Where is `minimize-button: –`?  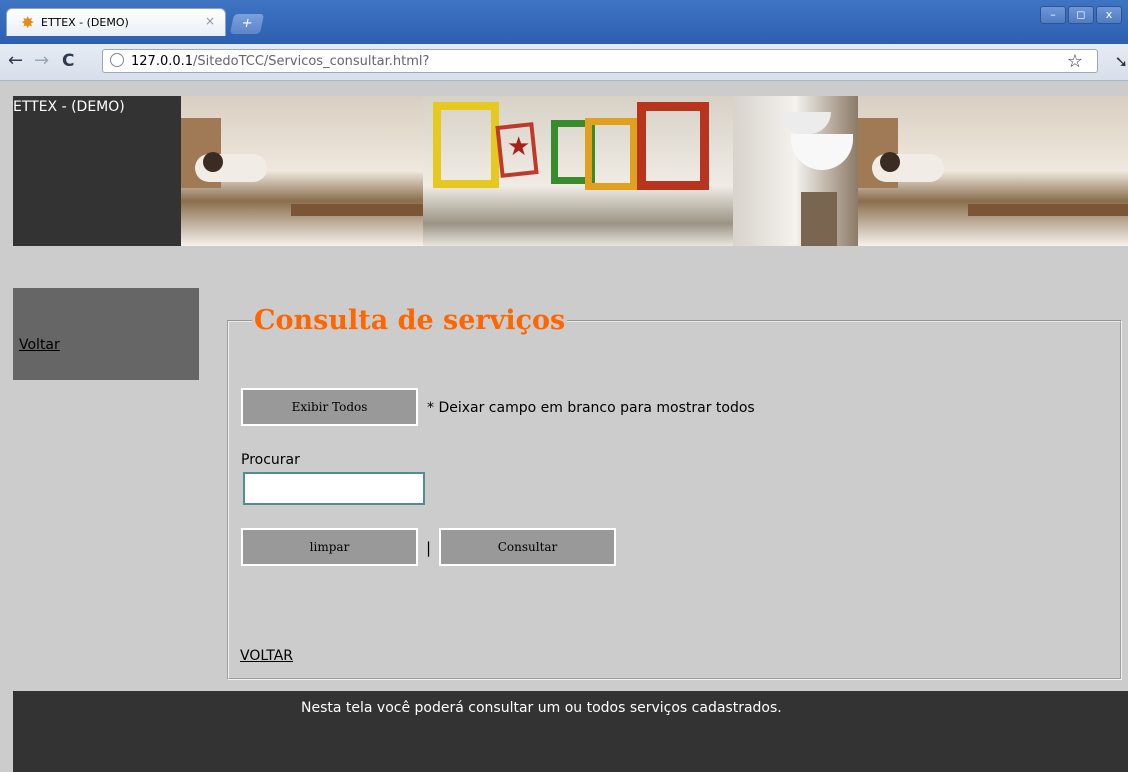
minimize-button: – is located at coordinates (1053, 15).